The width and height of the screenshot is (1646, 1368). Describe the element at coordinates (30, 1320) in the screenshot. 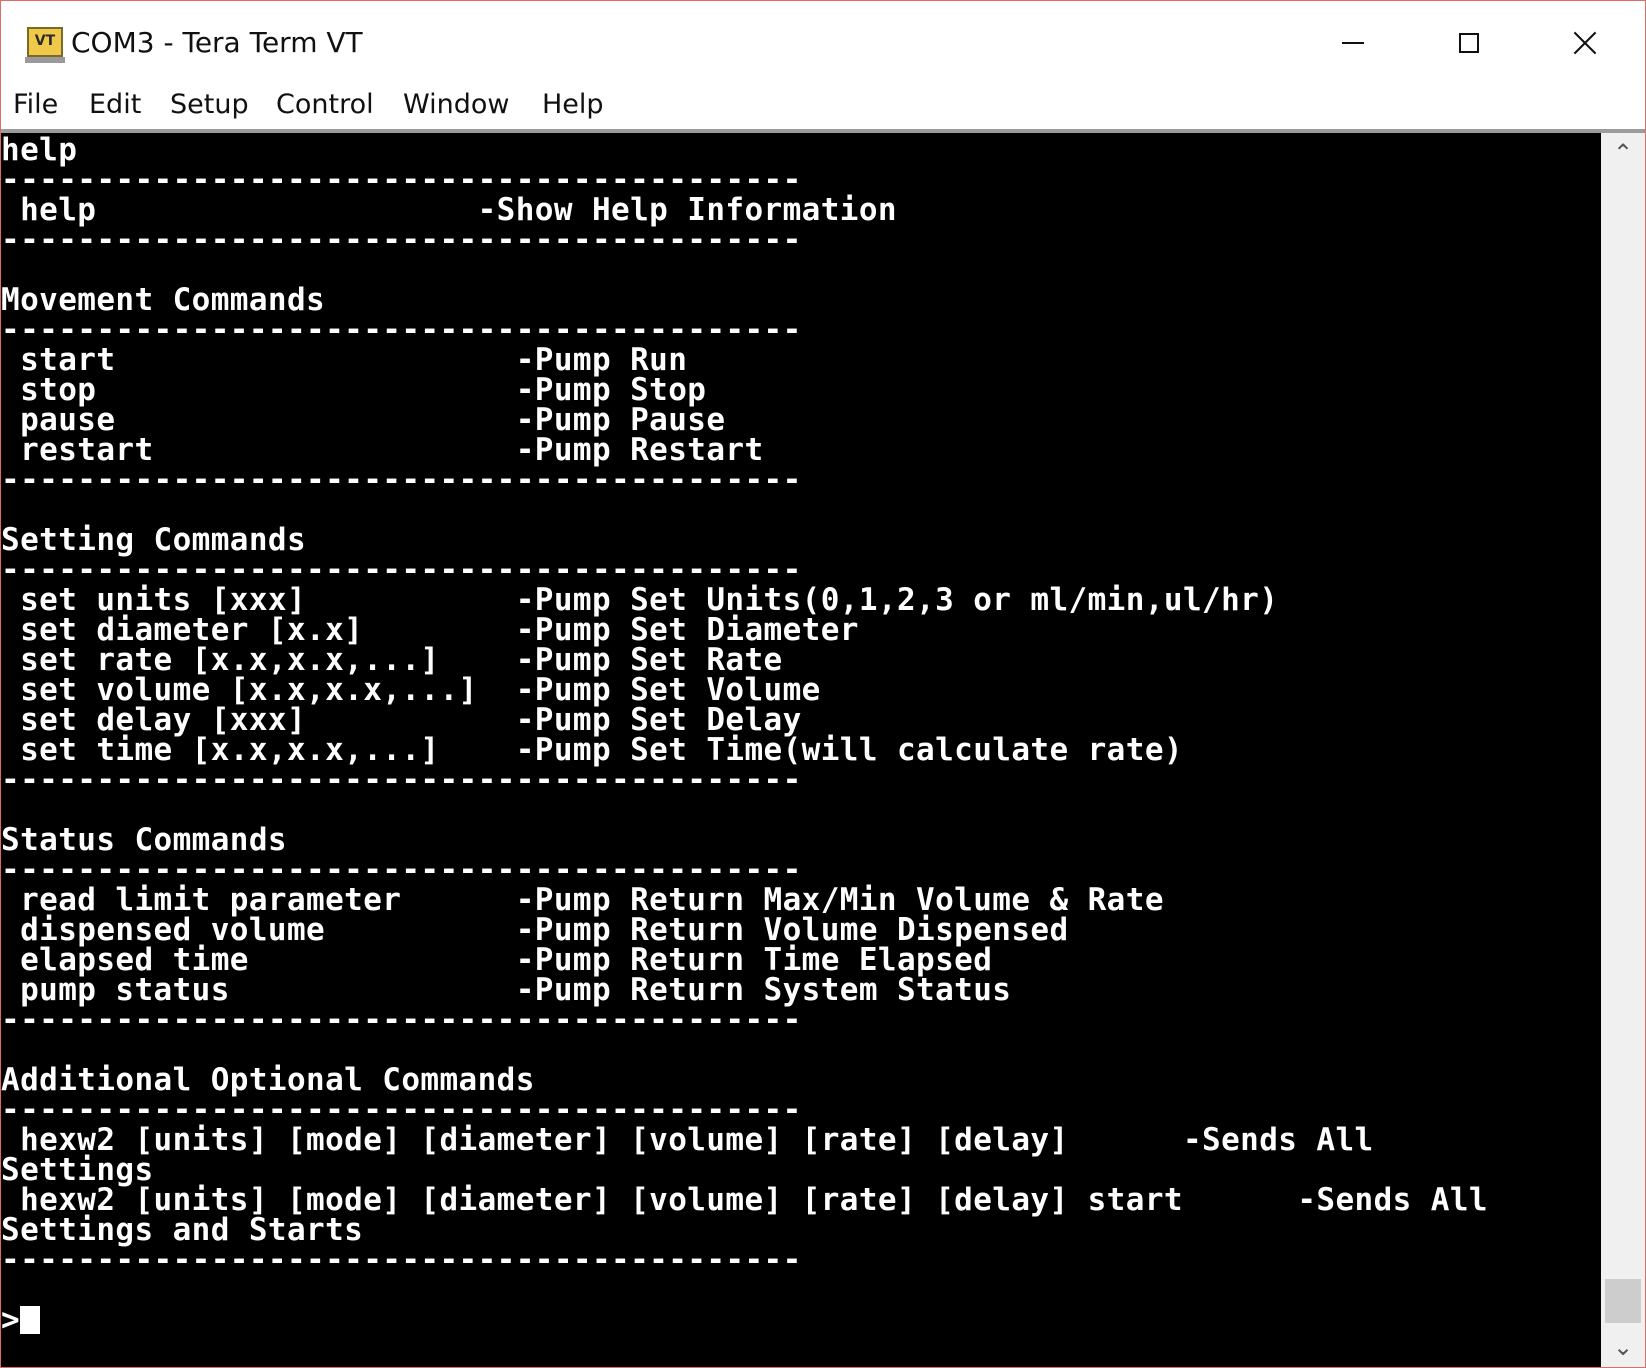

I see `text-cursor` at that location.